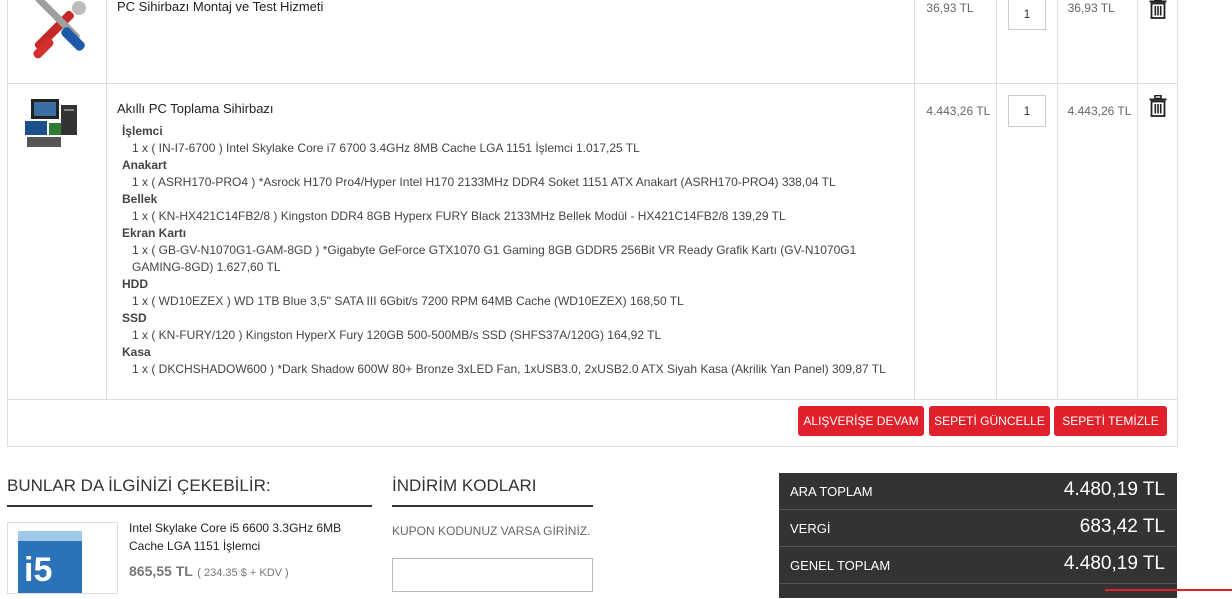  What do you see at coordinates (491, 531) in the screenshot?
I see `coupon-hint: KUPON KODUNUZ VARSA GİRİNİZ.` at bounding box center [491, 531].